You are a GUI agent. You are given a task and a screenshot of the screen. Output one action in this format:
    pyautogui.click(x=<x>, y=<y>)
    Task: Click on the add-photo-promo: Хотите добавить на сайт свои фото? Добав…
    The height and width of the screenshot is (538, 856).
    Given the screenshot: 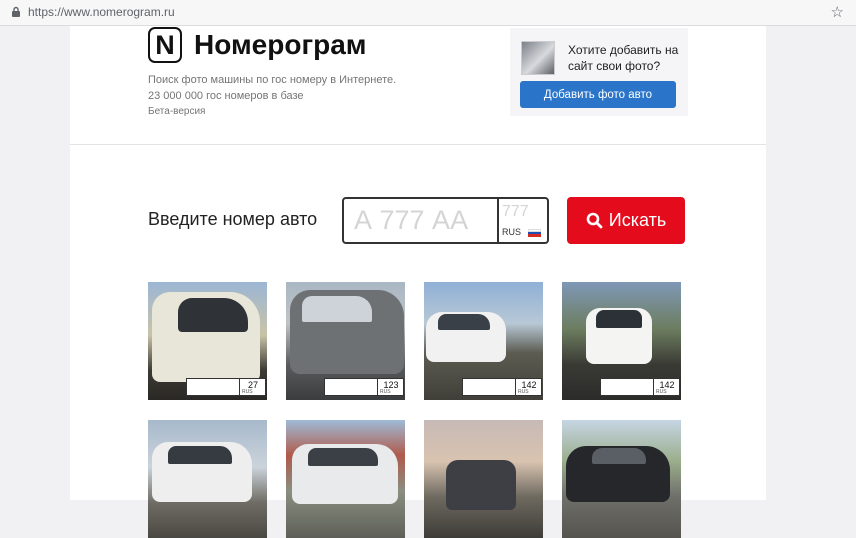 What is the action you would take?
    pyautogui.click(x=599, y=72)
    